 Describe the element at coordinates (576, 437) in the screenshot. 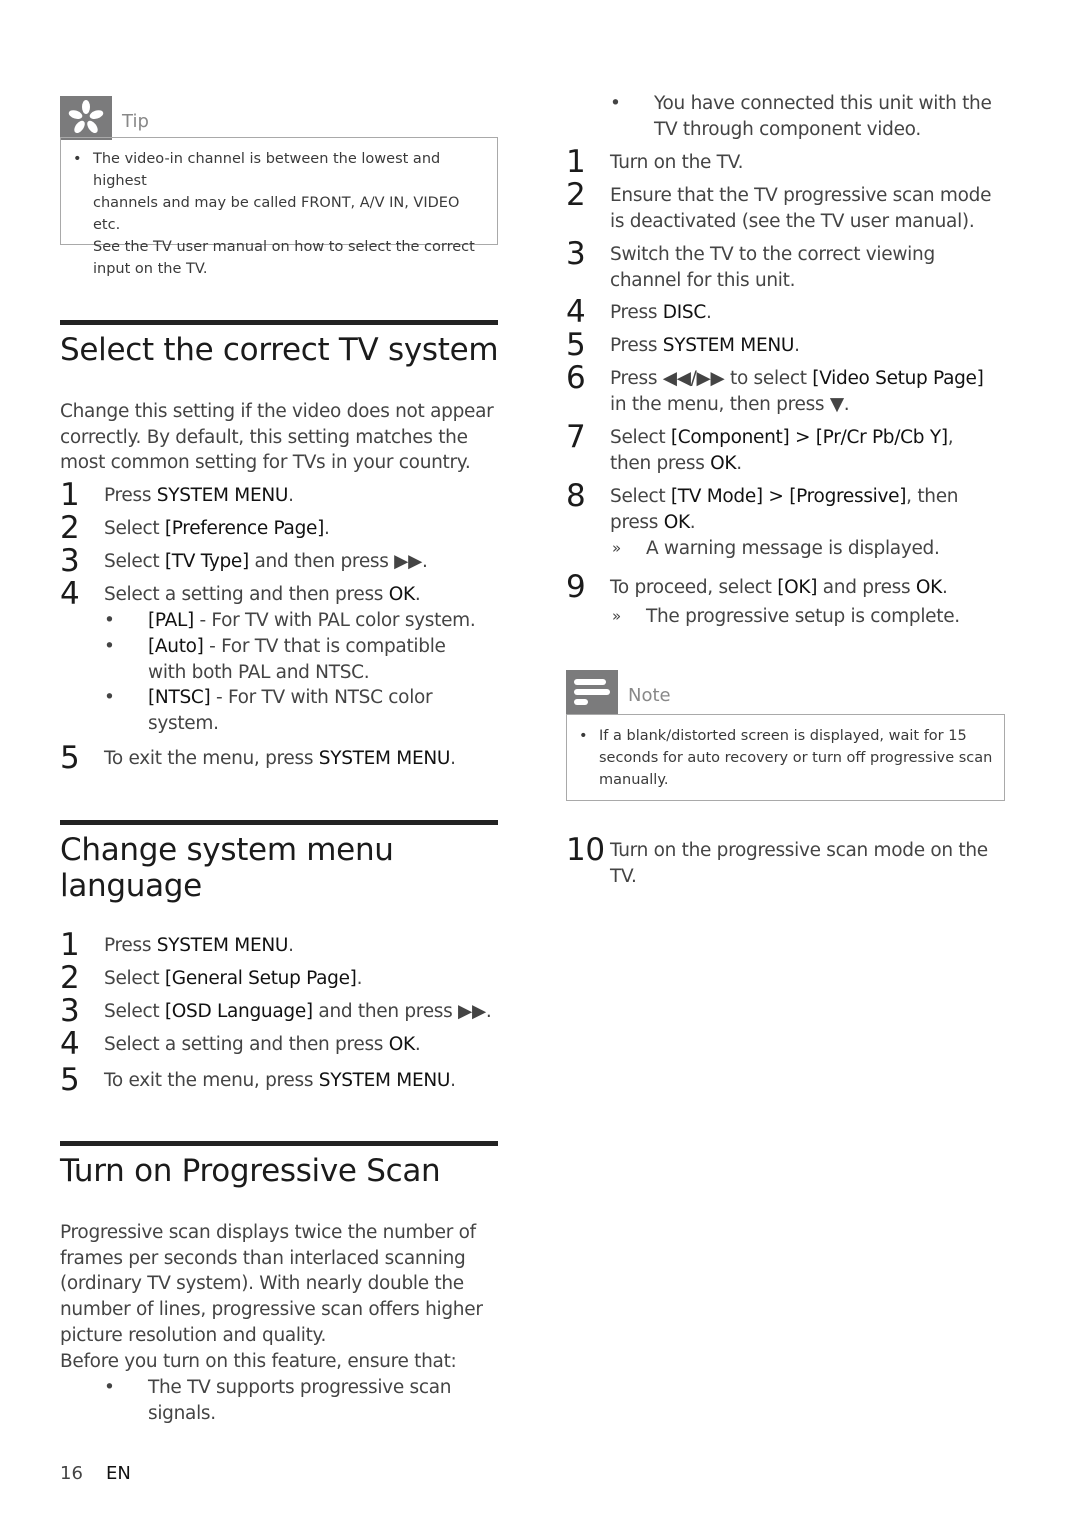

I see `step-number: 7` at that location.